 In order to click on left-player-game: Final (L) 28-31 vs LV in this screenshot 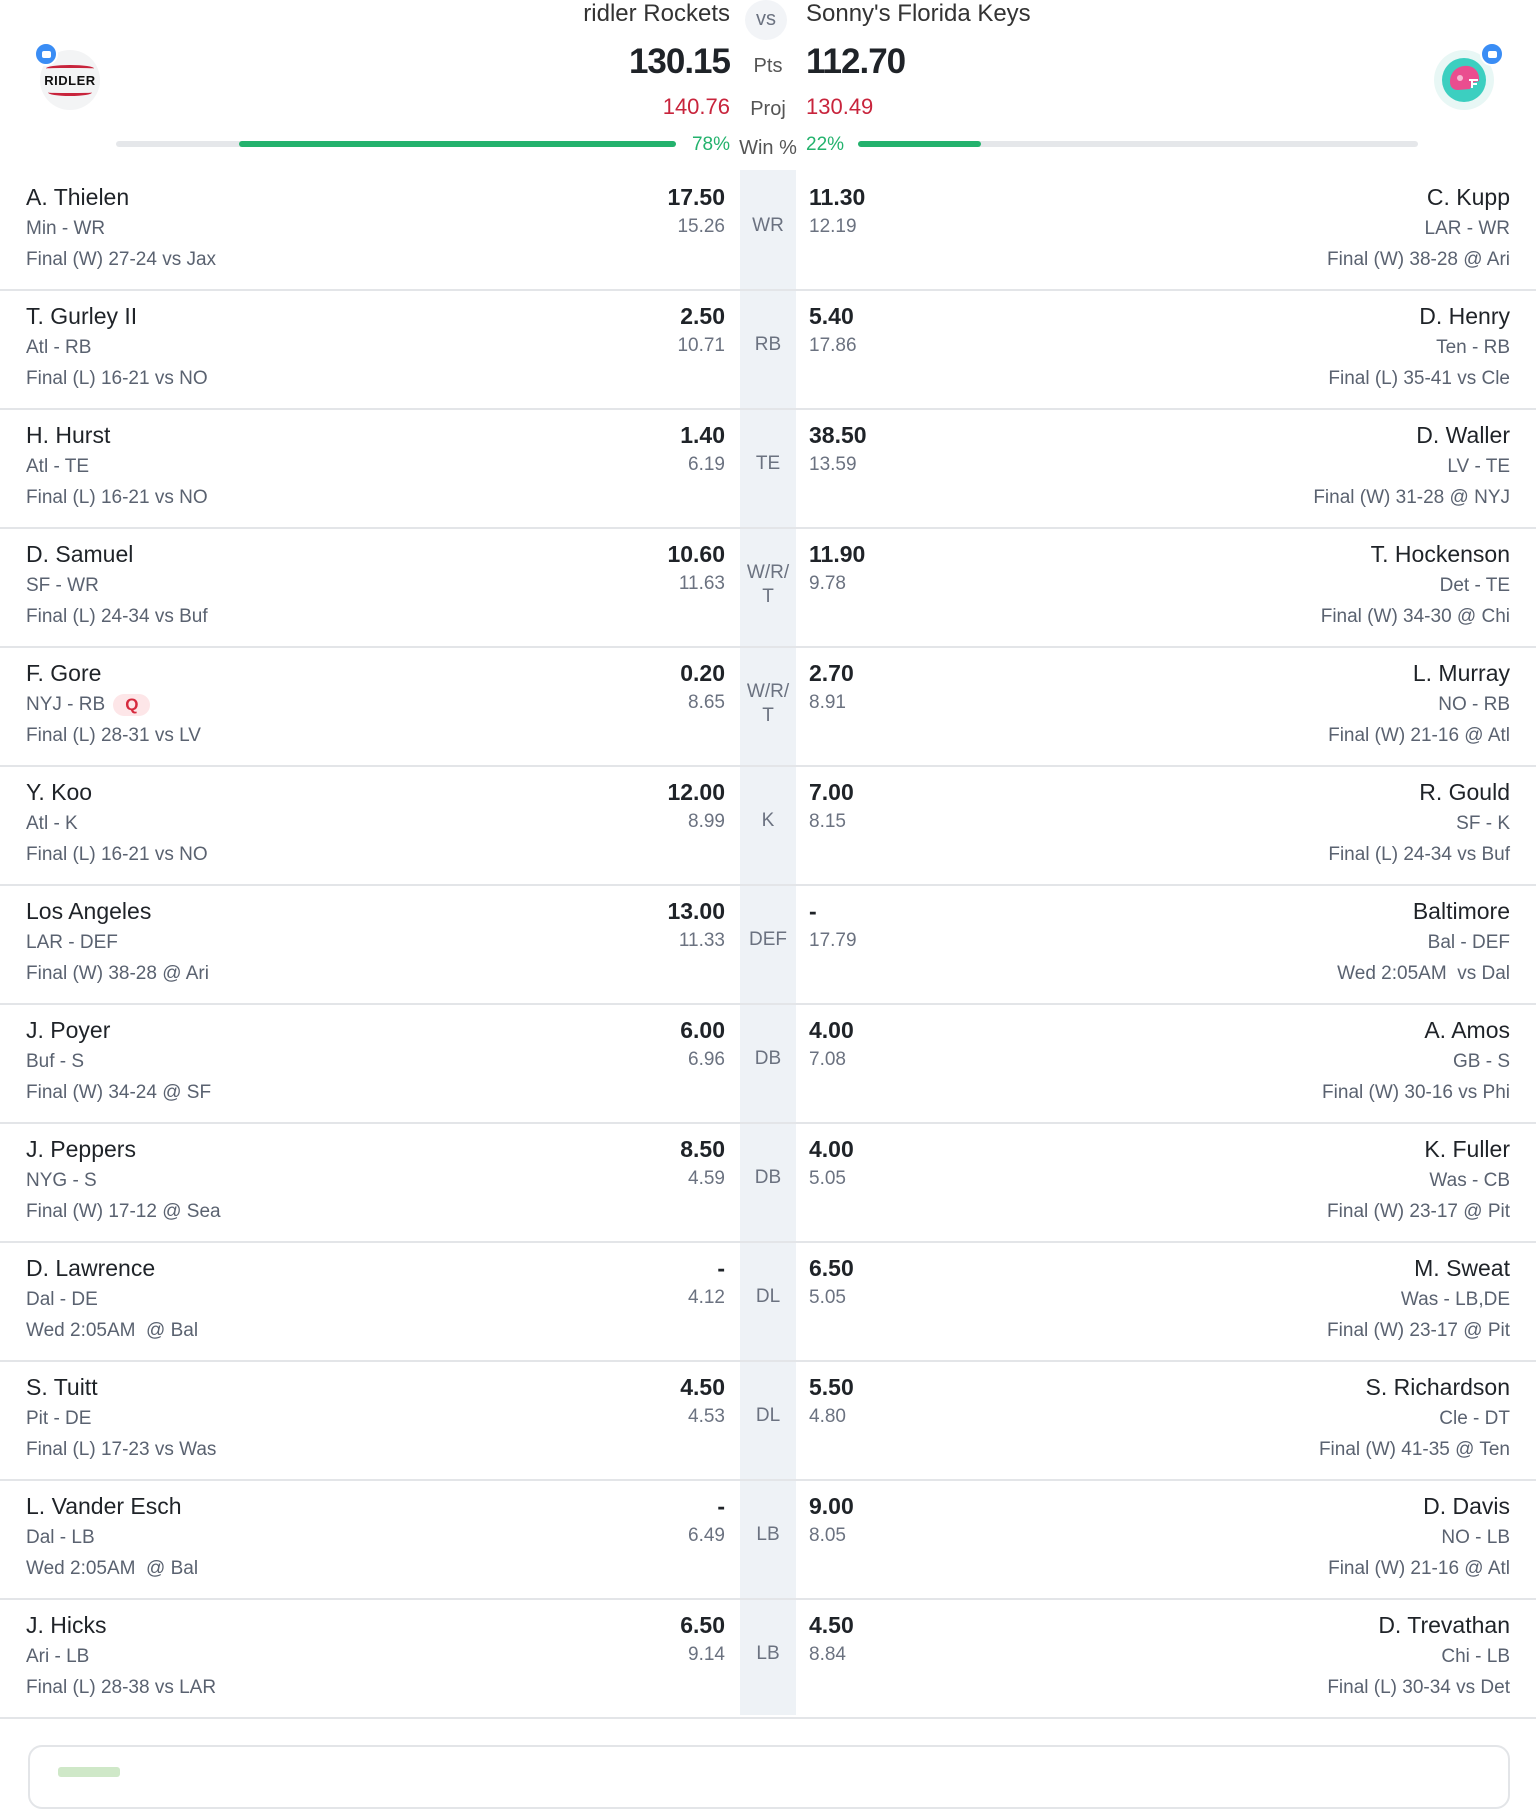, I will do `click(113, 735)`.